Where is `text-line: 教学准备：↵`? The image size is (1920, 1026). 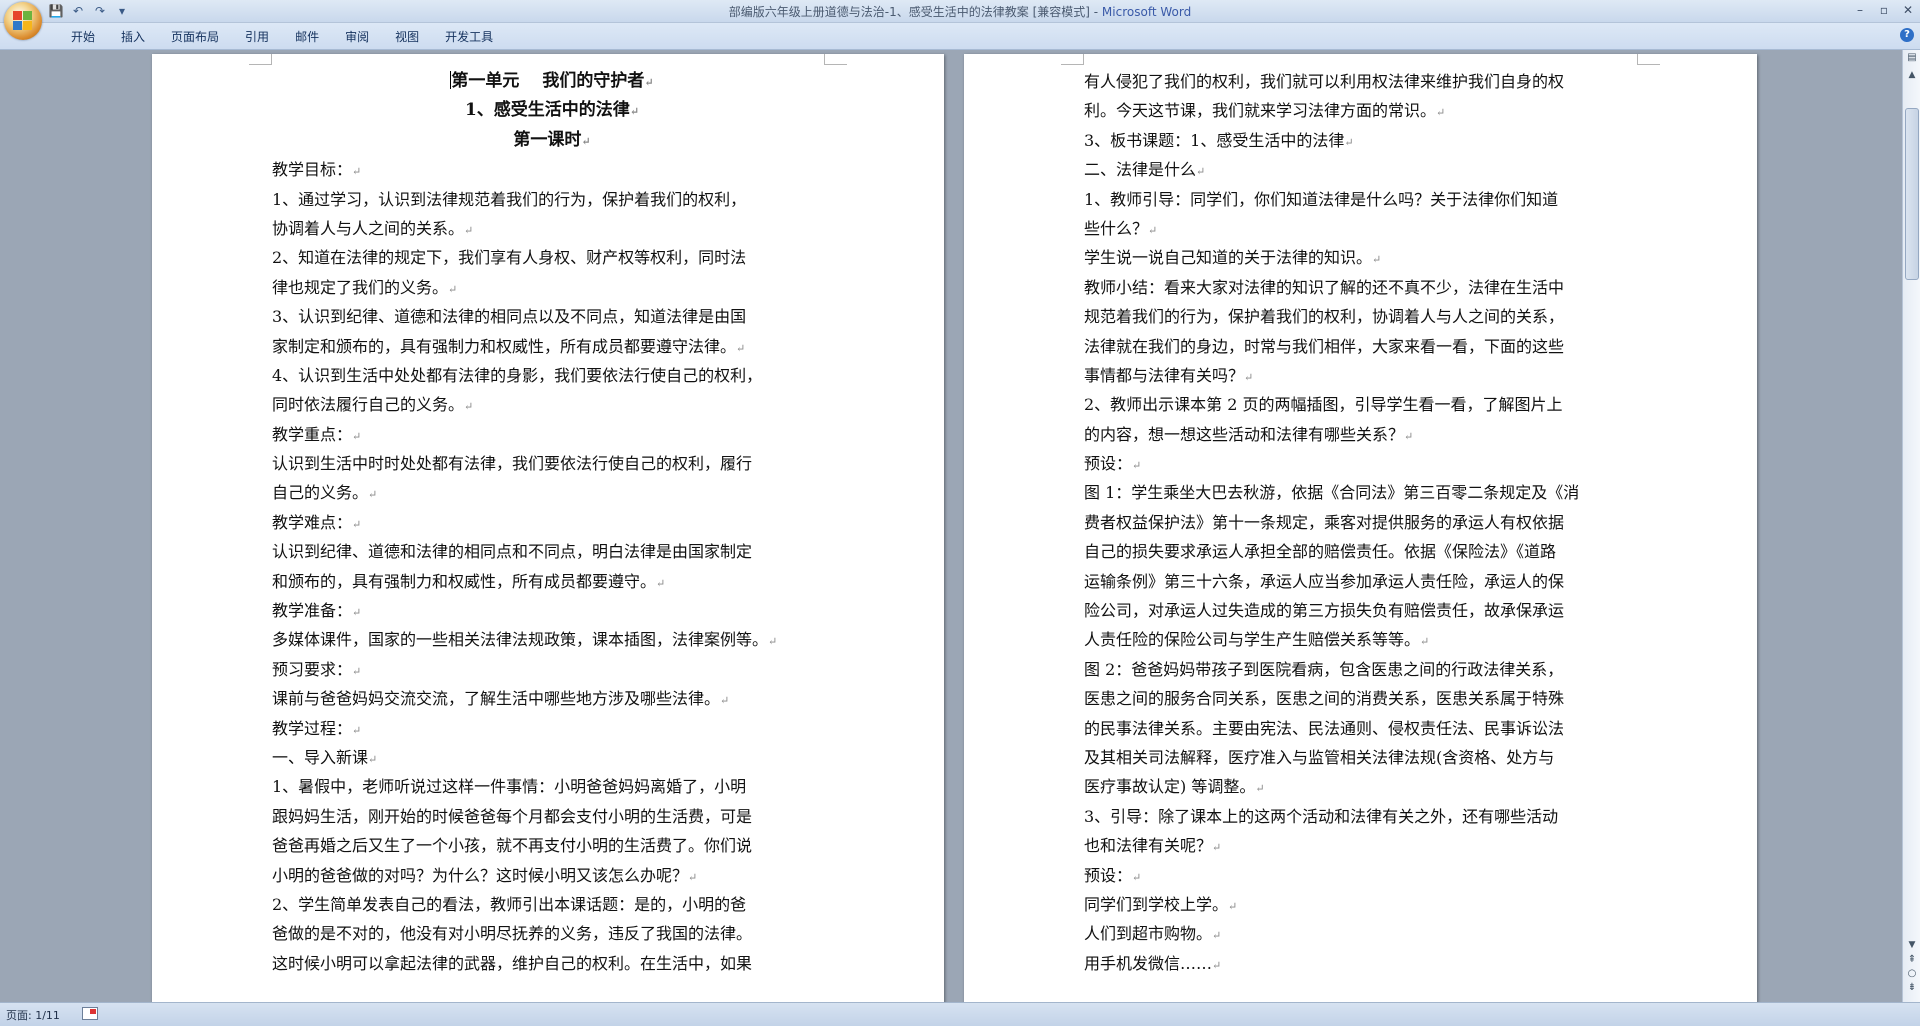 text-line: 教学准备：↵ is located at coordinates (552, 610).